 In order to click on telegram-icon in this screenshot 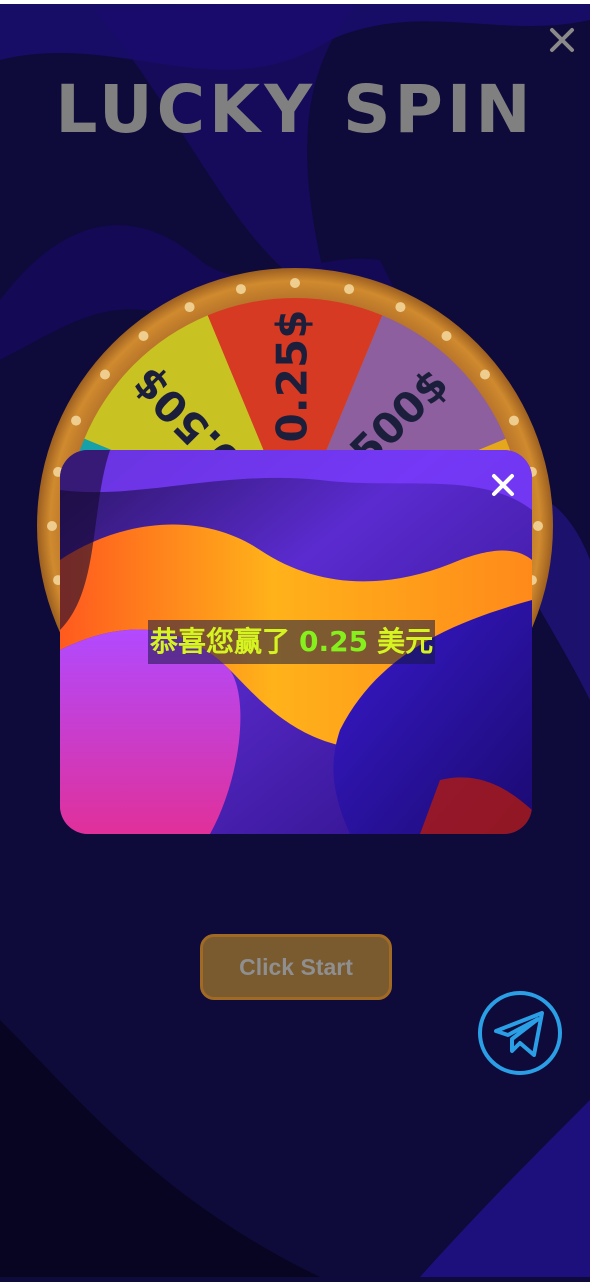, I will do `click(520, 1033)`.